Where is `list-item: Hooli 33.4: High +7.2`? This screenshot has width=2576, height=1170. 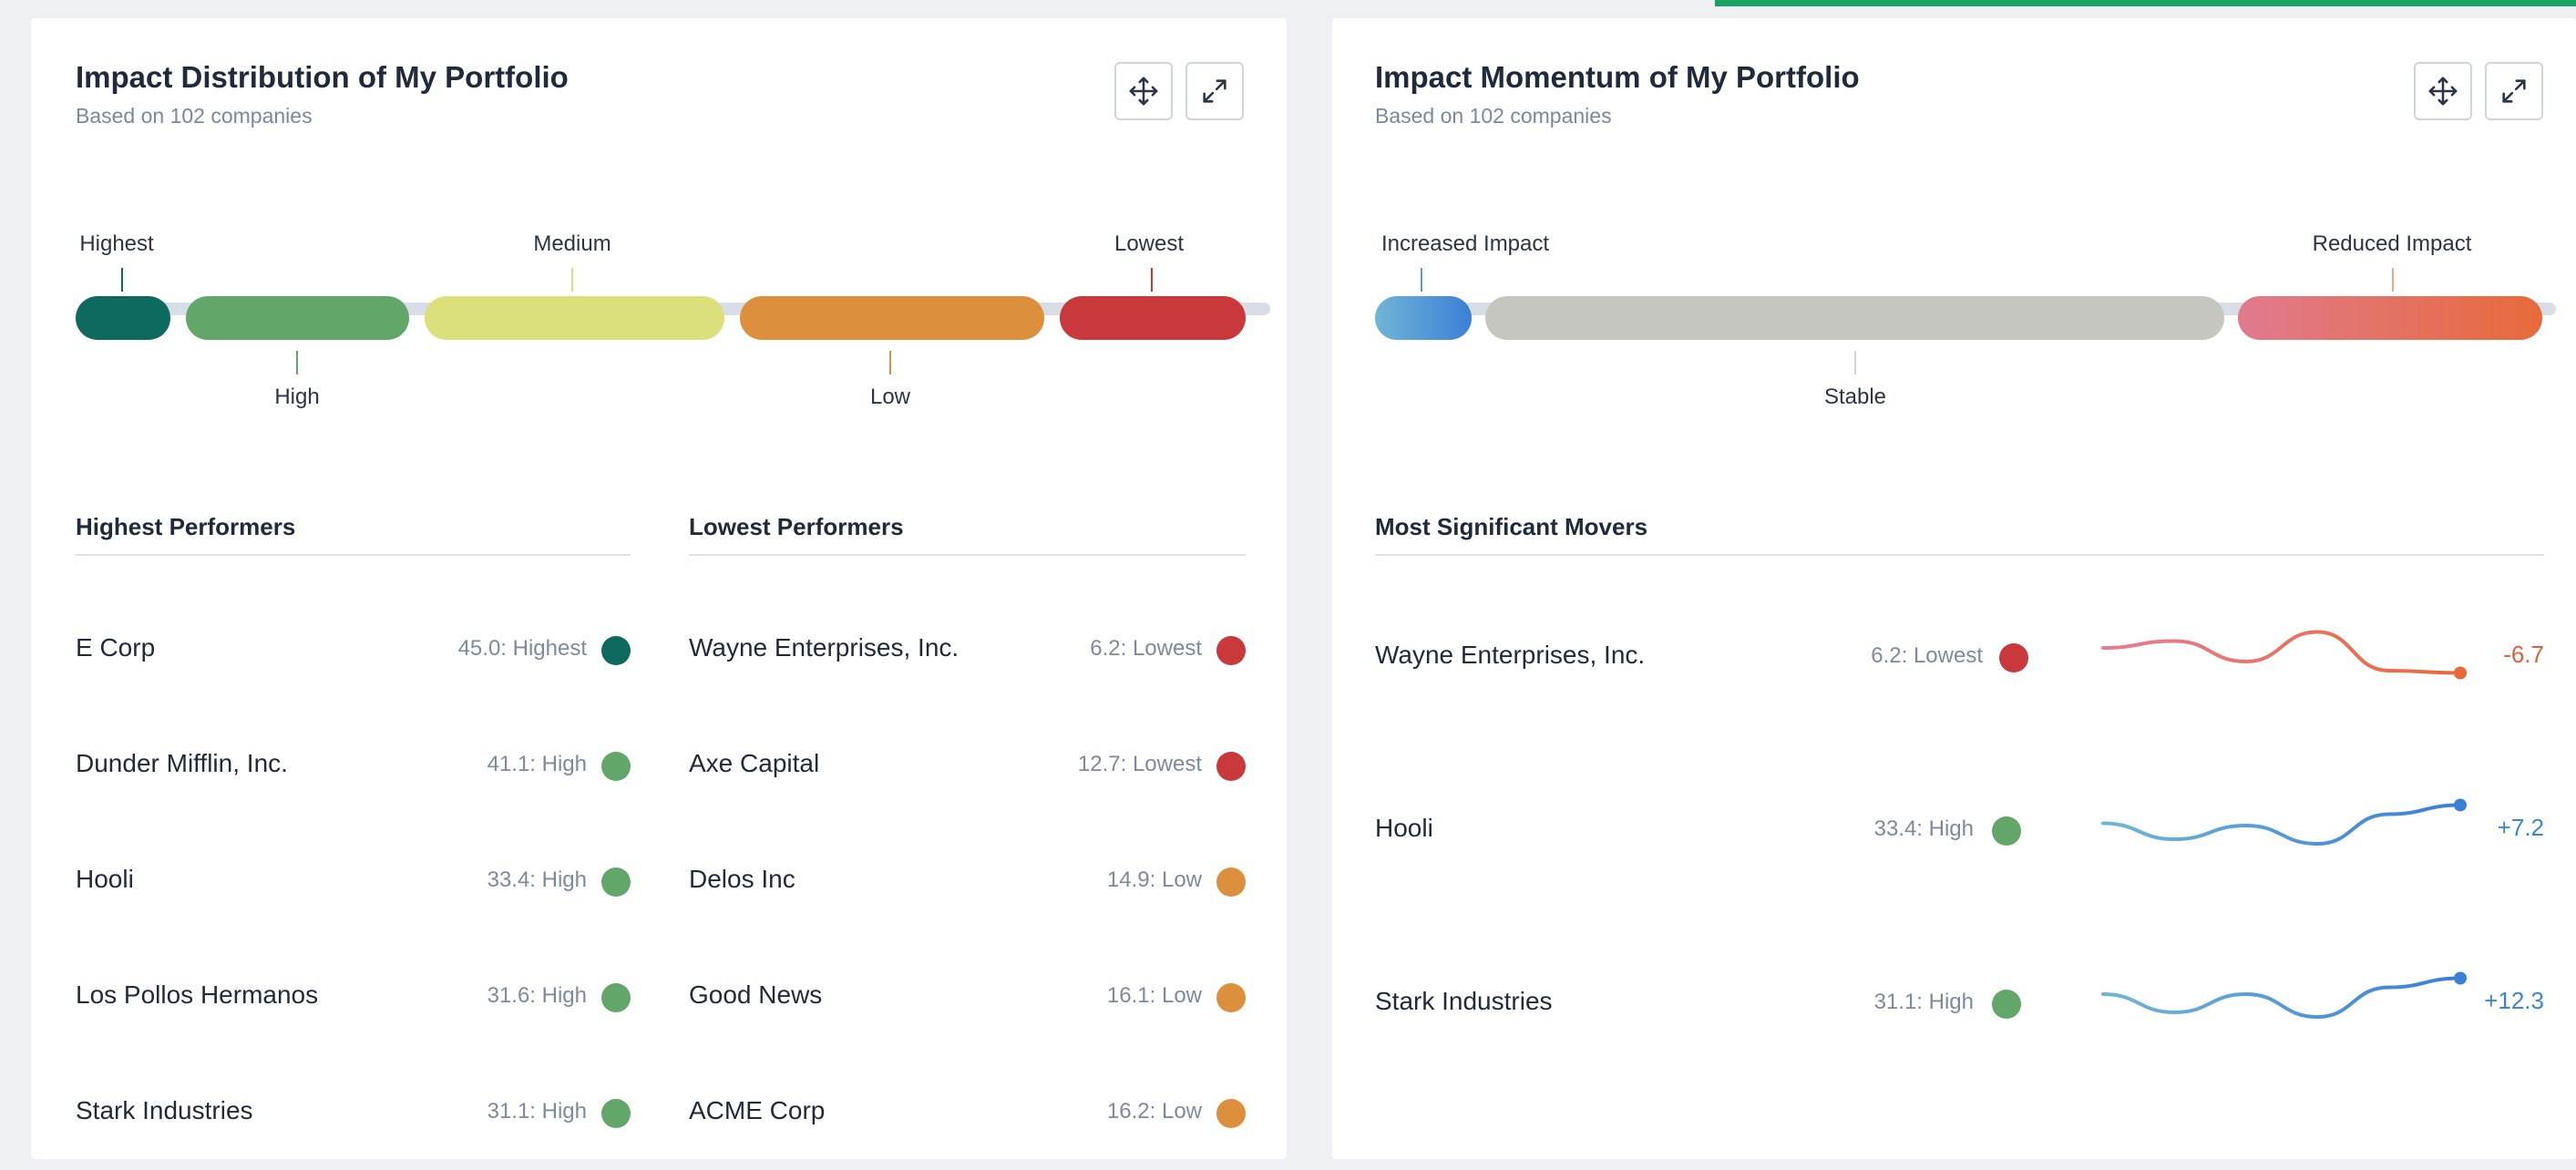
list-item: Hooli 33.4: High +7.2 is located at coordinates (1959, 824).